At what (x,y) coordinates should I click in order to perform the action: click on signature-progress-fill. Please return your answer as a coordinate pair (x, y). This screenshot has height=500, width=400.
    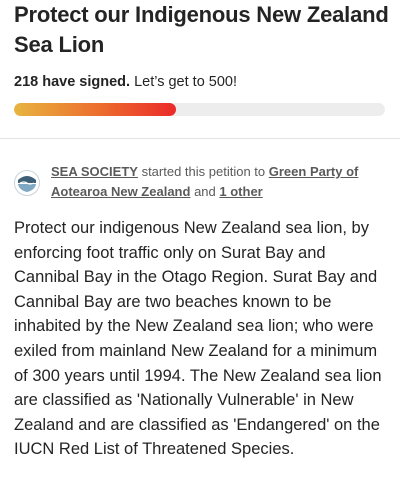
    Looking at the image, I should click on (95, 109).